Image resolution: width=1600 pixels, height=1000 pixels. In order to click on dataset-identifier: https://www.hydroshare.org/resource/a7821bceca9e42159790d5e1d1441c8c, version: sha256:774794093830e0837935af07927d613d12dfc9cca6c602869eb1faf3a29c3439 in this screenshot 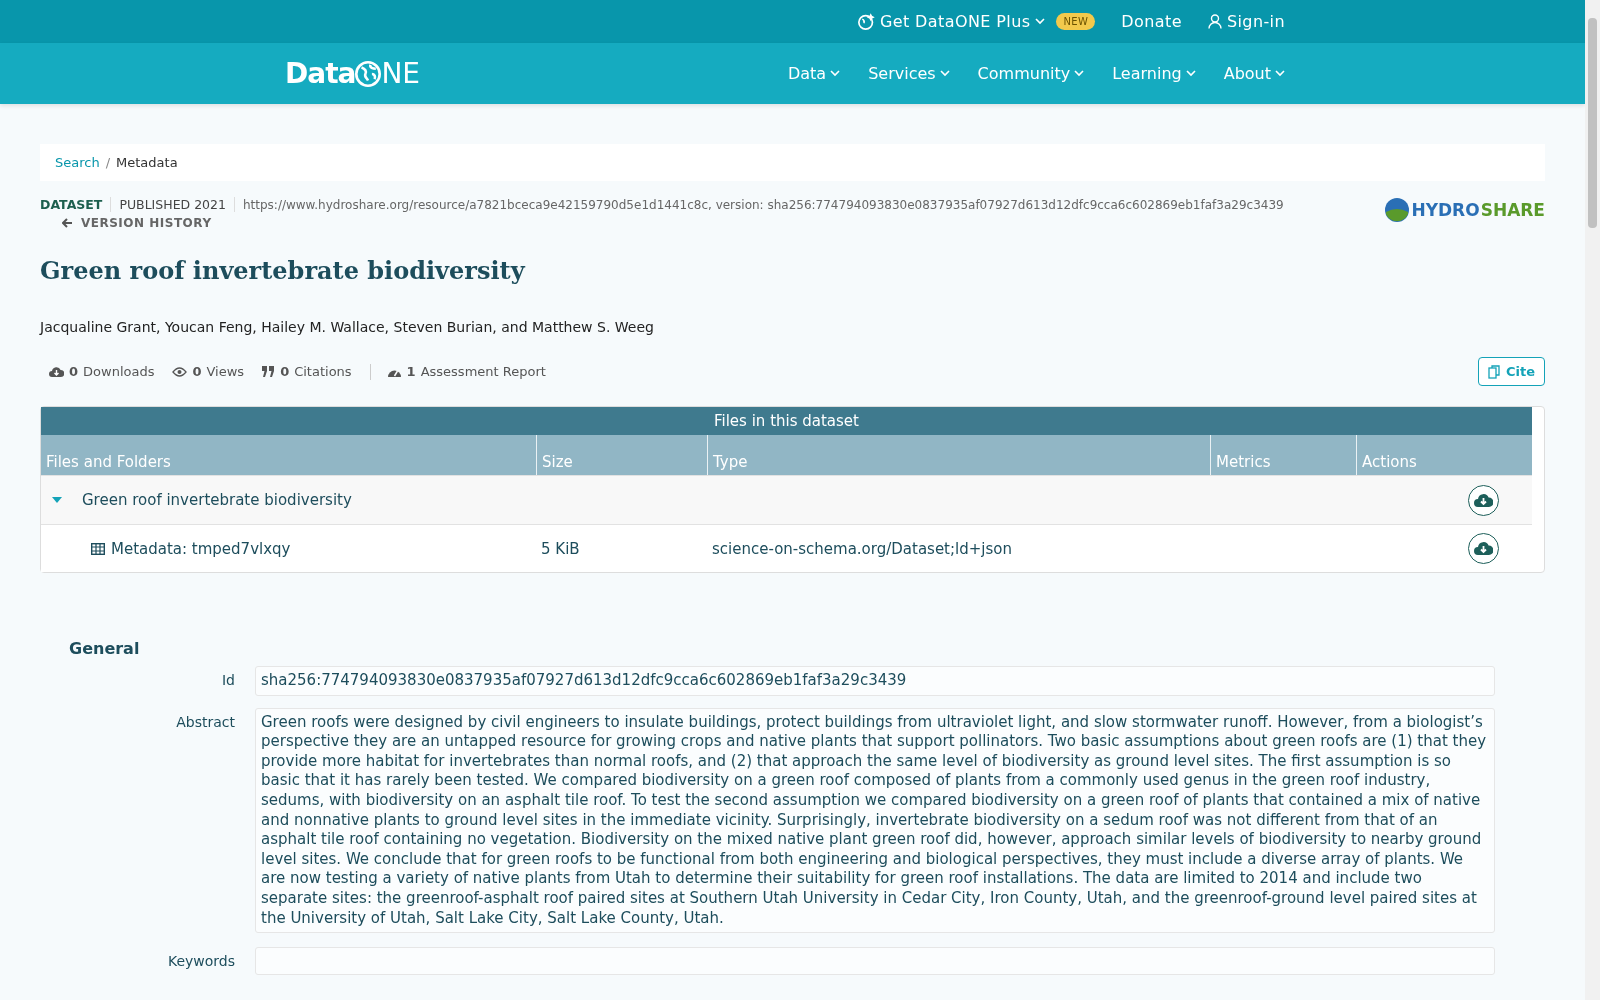, I will do `click(763, 204)`.